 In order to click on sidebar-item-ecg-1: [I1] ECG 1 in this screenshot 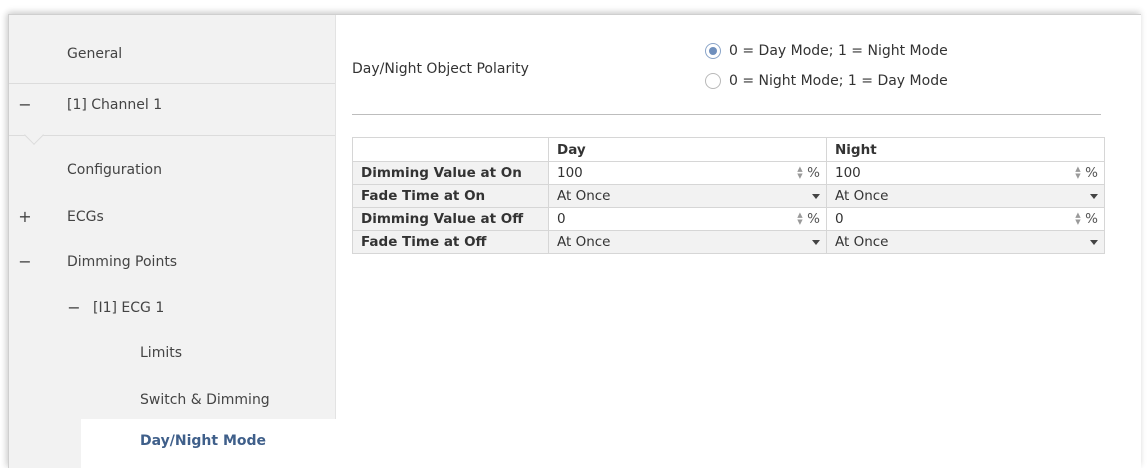, I will do `click(128, 308)`.